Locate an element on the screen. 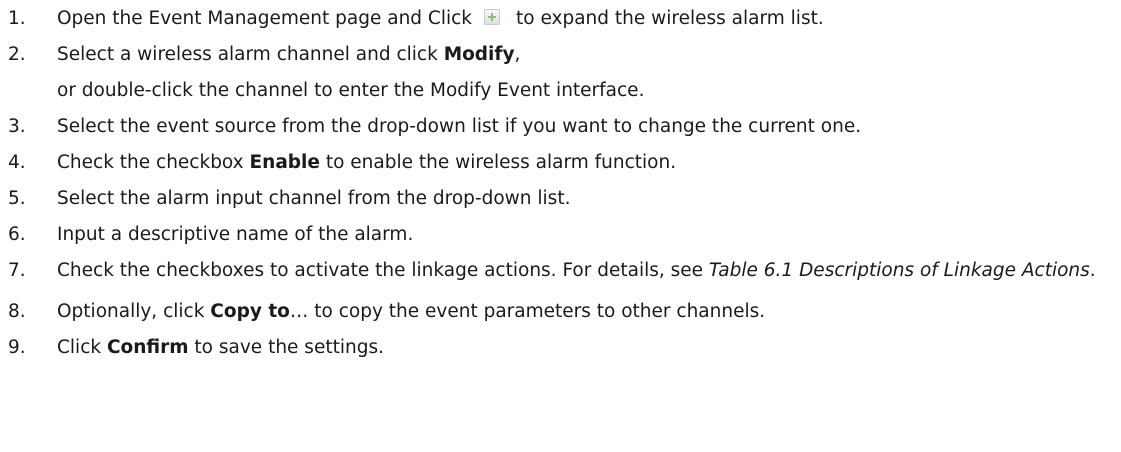 Image resolution: width=1121 pixels, height=452 pixels. step-number: 4. is located at coordinates (17, 162).